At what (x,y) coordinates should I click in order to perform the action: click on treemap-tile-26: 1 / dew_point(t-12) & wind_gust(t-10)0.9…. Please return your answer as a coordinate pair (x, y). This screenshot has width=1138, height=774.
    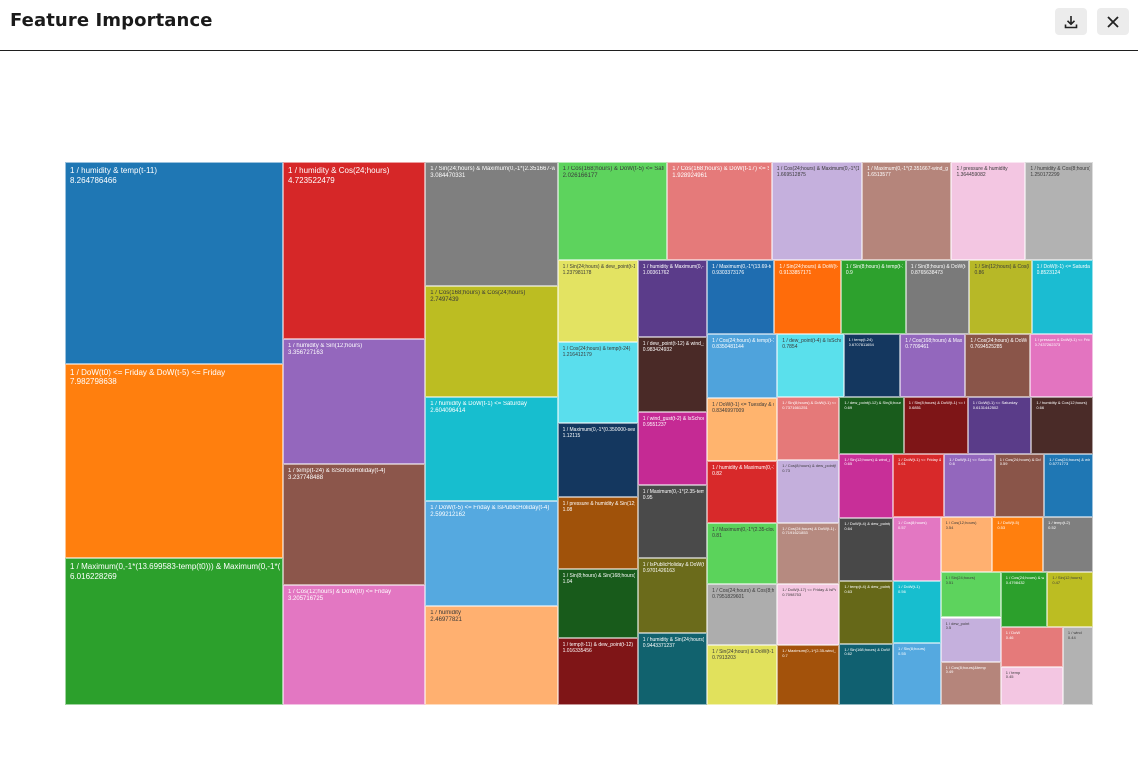
    Looking at the image, I should click on (672, 374).